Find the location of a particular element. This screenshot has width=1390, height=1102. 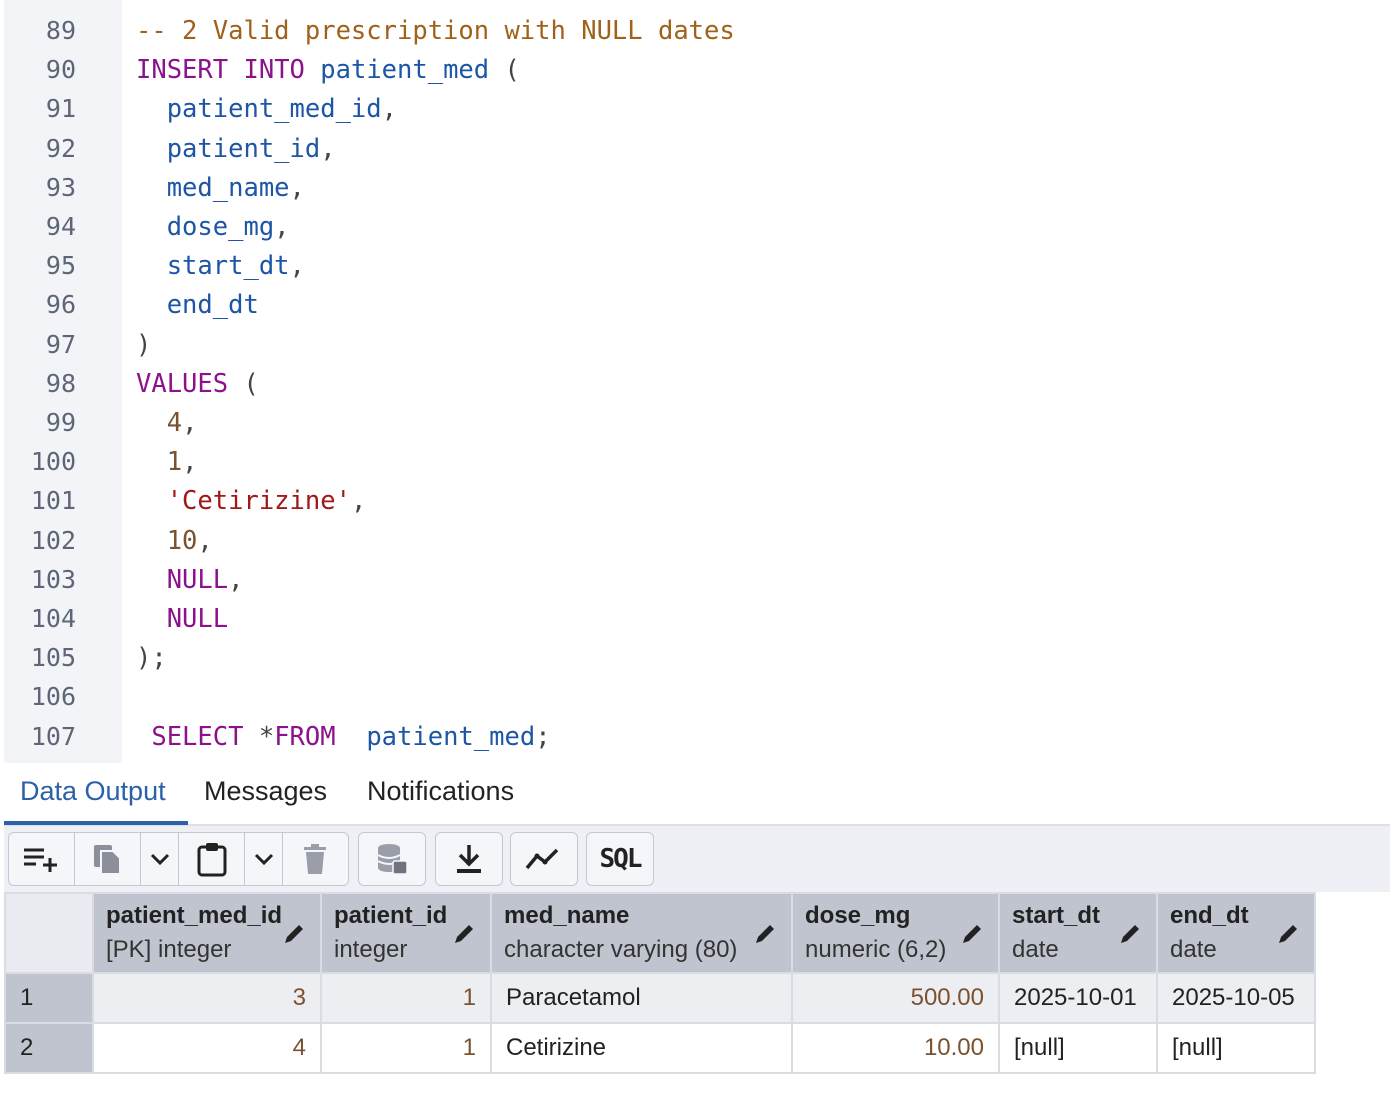

code-line: NULL, is located at coordinates (190, 579).